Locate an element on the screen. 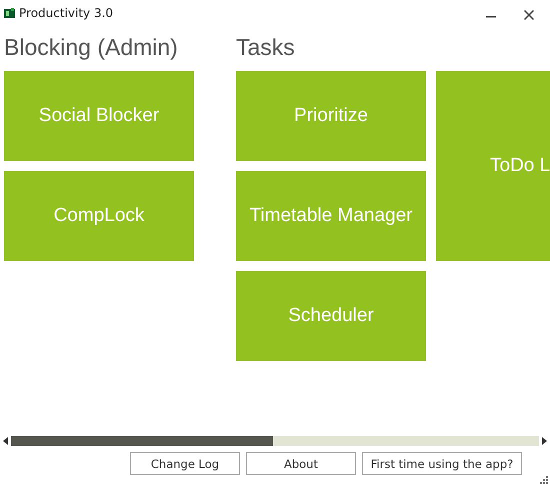 Image resolution: width=550 pixels, height=486 pixels. group-heading: Blocking (Admin) is located at coordinates (91, 47).